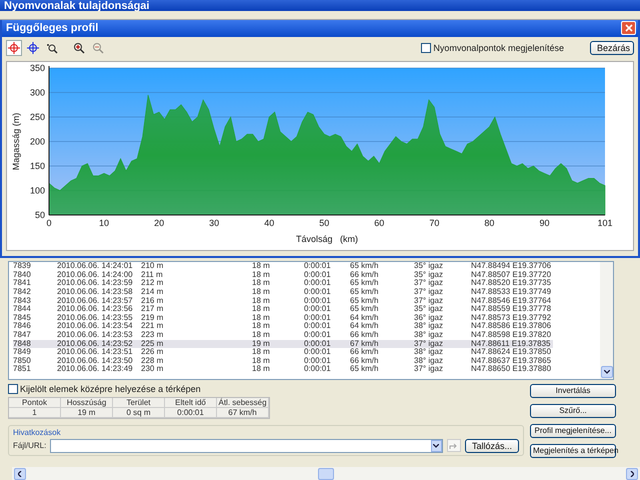 The width and height of the screenshot is (640, 480). Describe the element at coordinates (53, 28) in the screenshot. I see `dialog-title: Függőleges profil` at that location.